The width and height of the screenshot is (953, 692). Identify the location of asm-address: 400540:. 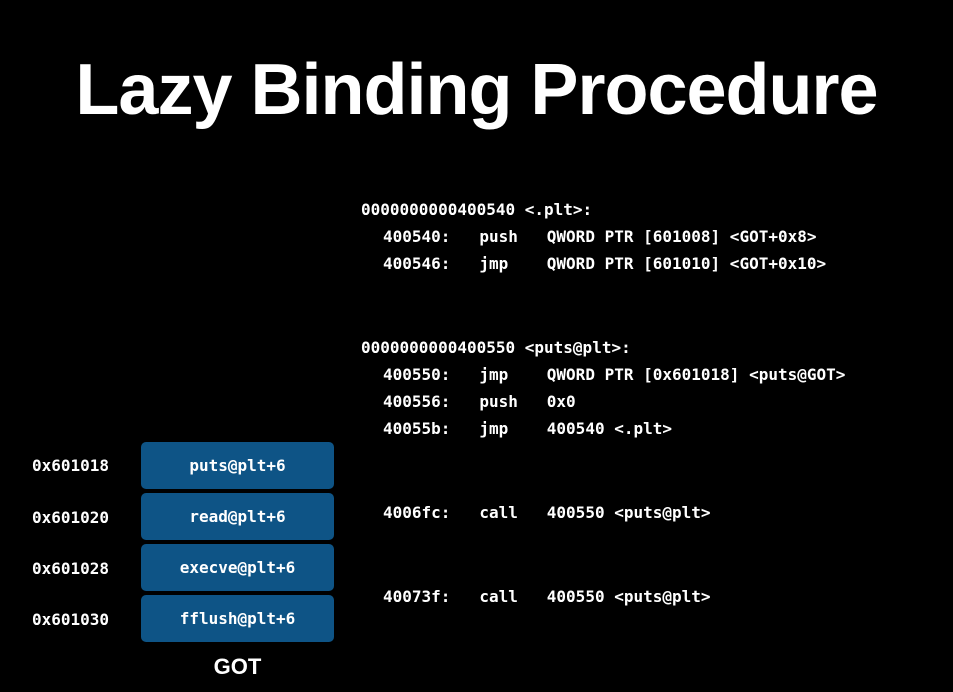
(417, 236).